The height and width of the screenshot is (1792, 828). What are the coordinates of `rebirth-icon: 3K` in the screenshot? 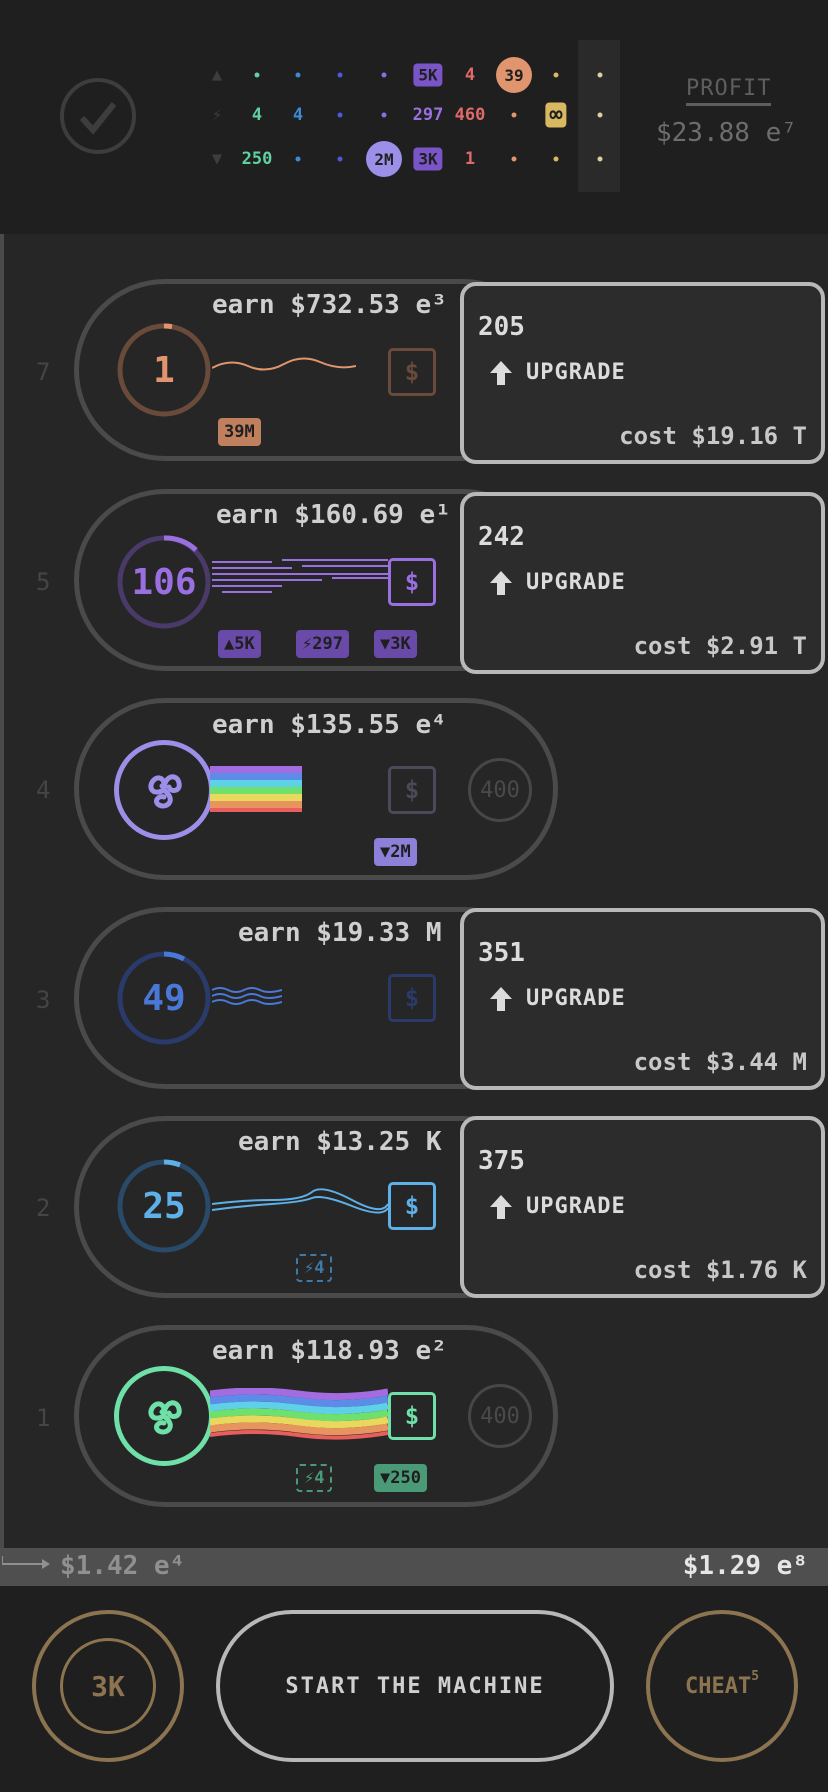 It's located at (108, 1686).